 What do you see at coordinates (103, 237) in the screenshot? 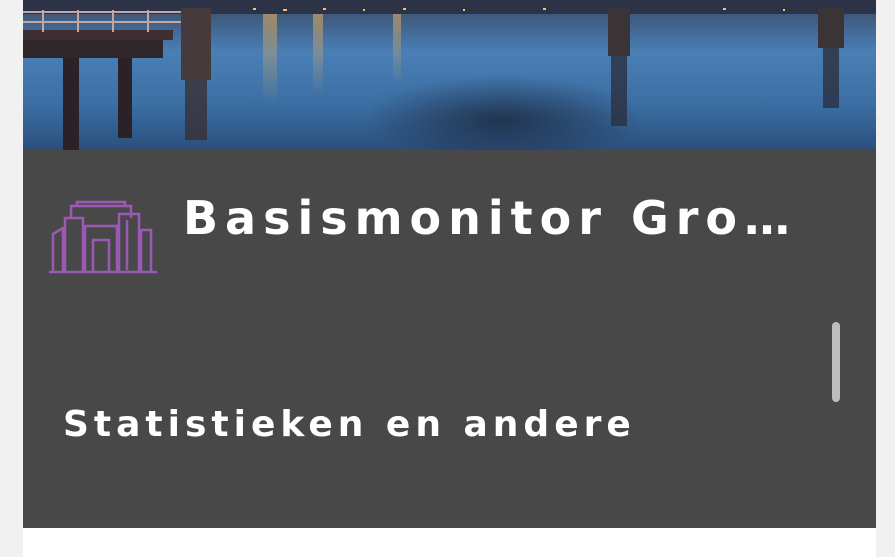
I see `city-buildings-icon` at bounding box center [103, 237].